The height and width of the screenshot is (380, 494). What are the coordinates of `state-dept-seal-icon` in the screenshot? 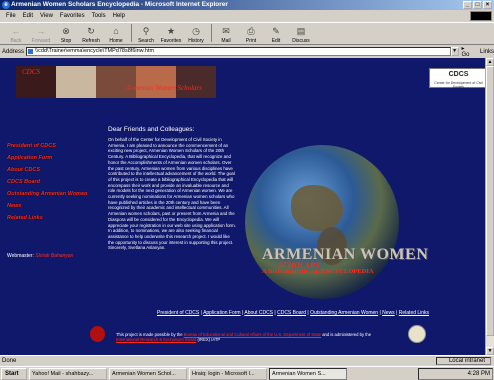 It's located at (417, 334).